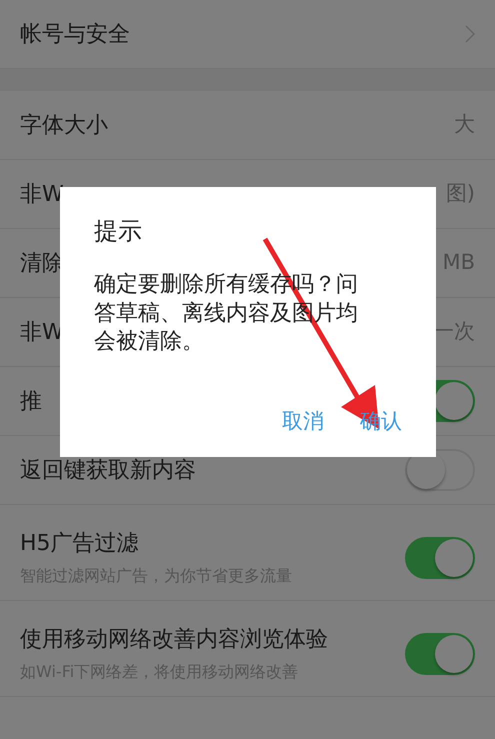  I want to click on setting-label: 返回键获取新内容, so click(108, 470).